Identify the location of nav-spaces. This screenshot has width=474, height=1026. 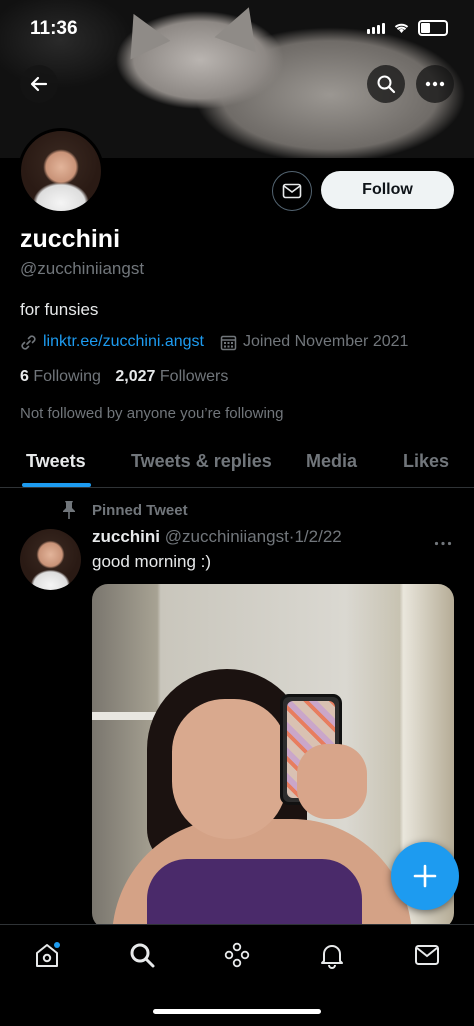
(237, 955).